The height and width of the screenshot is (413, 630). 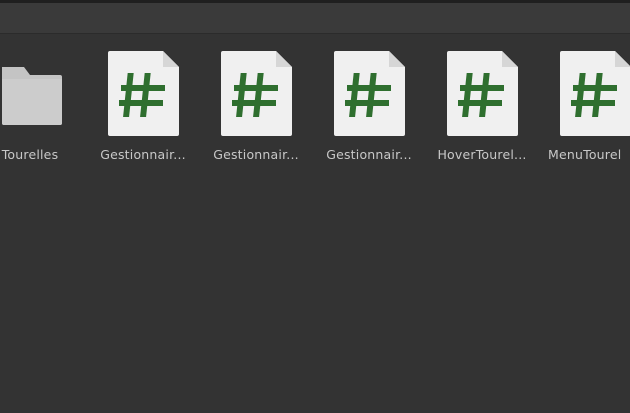 I want to click on project-browser-toolbar, so click(x=315, y=18).